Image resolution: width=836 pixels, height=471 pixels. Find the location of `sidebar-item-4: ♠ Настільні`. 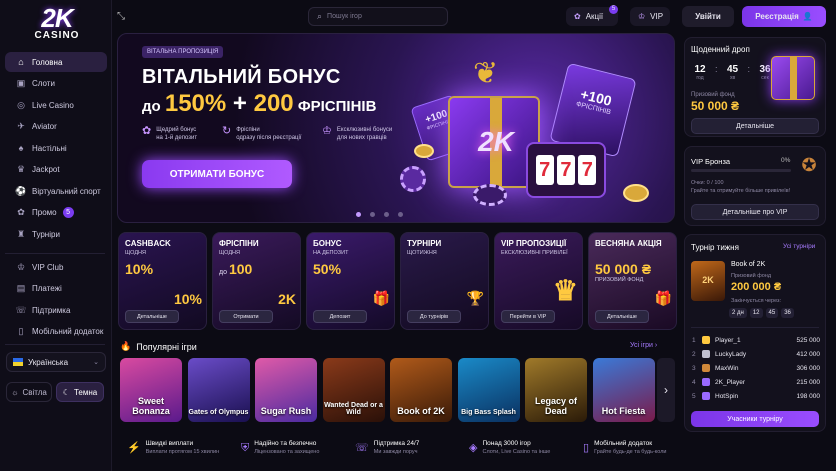

sidebar-item-4: ♠ Настільні is located at coordinates (56, 148).